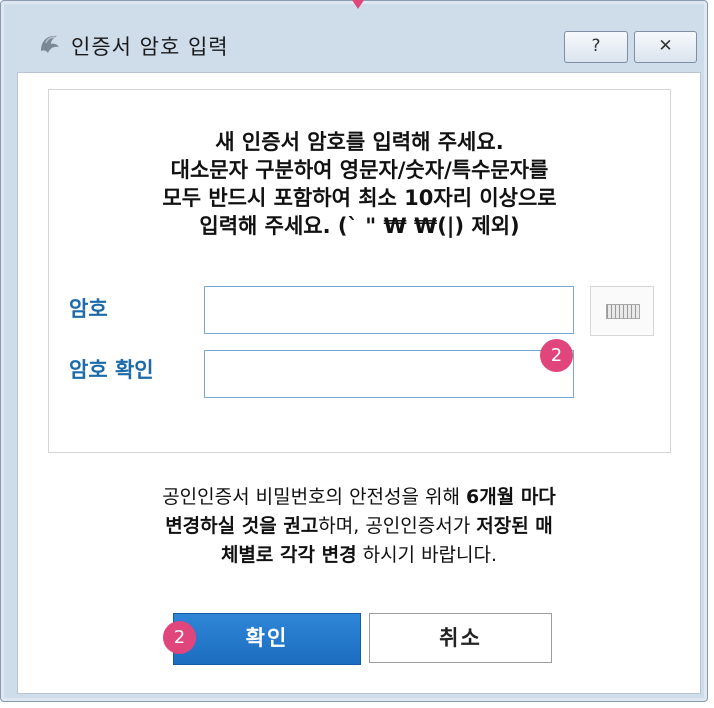 Image resolution: width=714 pixels, height=708 pixels. I want to click on close-button: ✕, so click(665, 47).